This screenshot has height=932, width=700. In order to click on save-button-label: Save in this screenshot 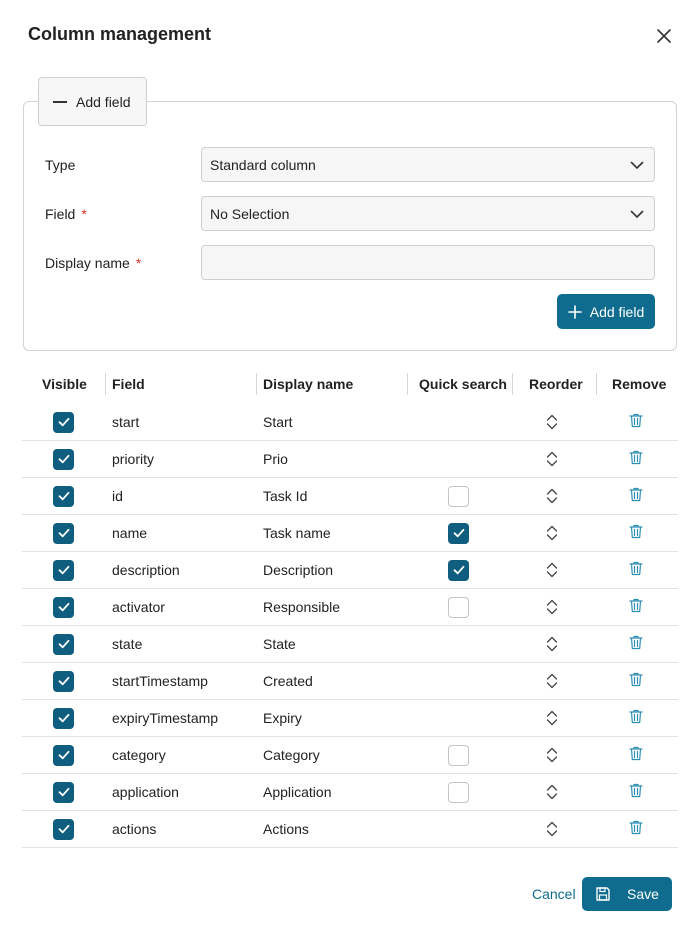, I will do `click(643, 894)`.